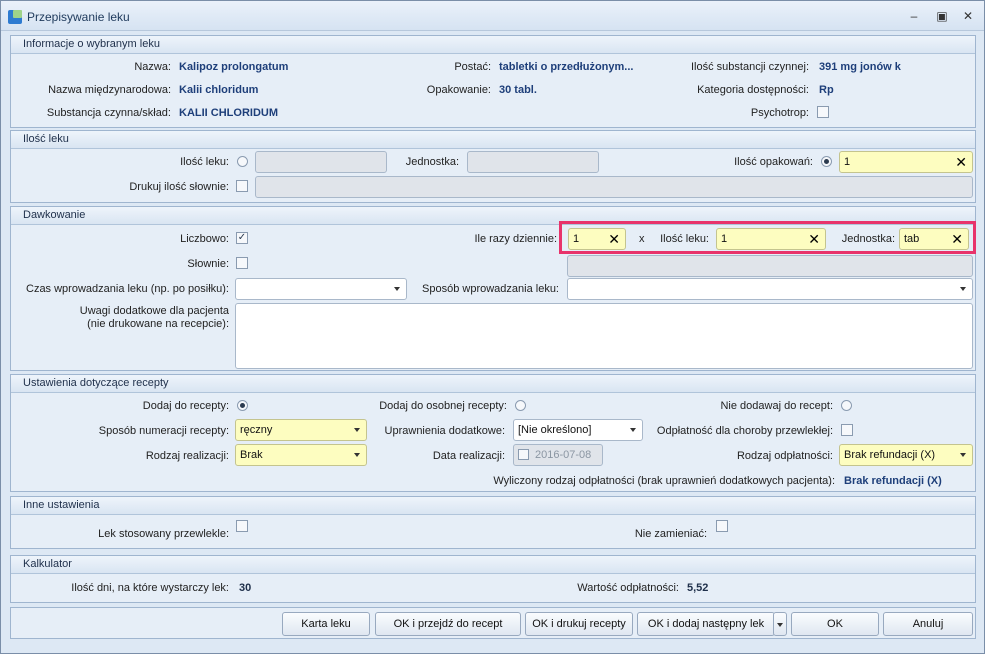 The image size is (985, 654). I want to click on rights-select: [Nie określono], so click(578, 430).